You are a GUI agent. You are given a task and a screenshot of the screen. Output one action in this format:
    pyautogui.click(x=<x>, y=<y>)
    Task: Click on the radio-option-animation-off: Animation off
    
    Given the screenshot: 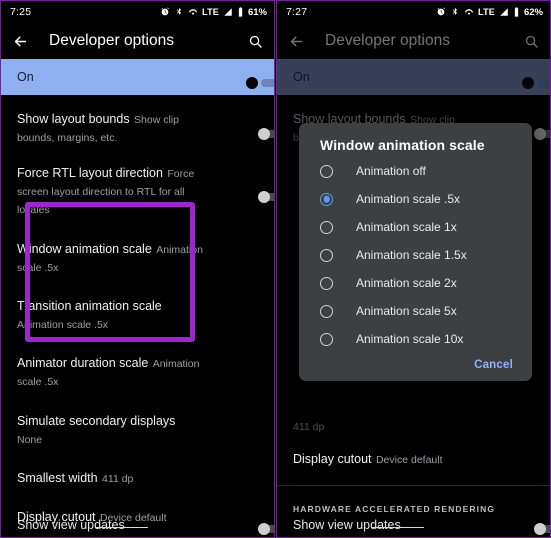 What is the action you would take?
    pyautogui.click(x=415, y=171)
    